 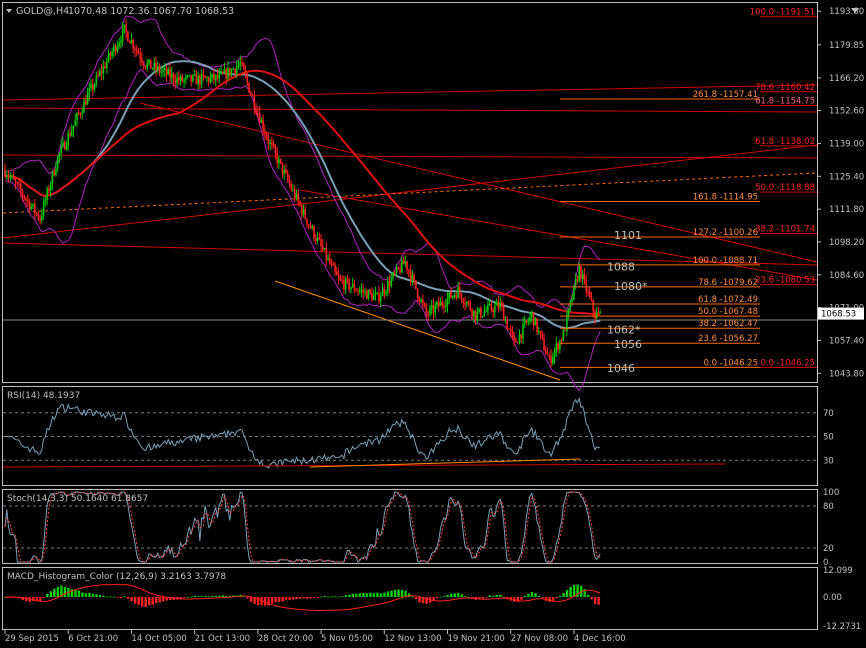 I want to click on price-tick-label: 1193.80, so click(x=846, y=12).